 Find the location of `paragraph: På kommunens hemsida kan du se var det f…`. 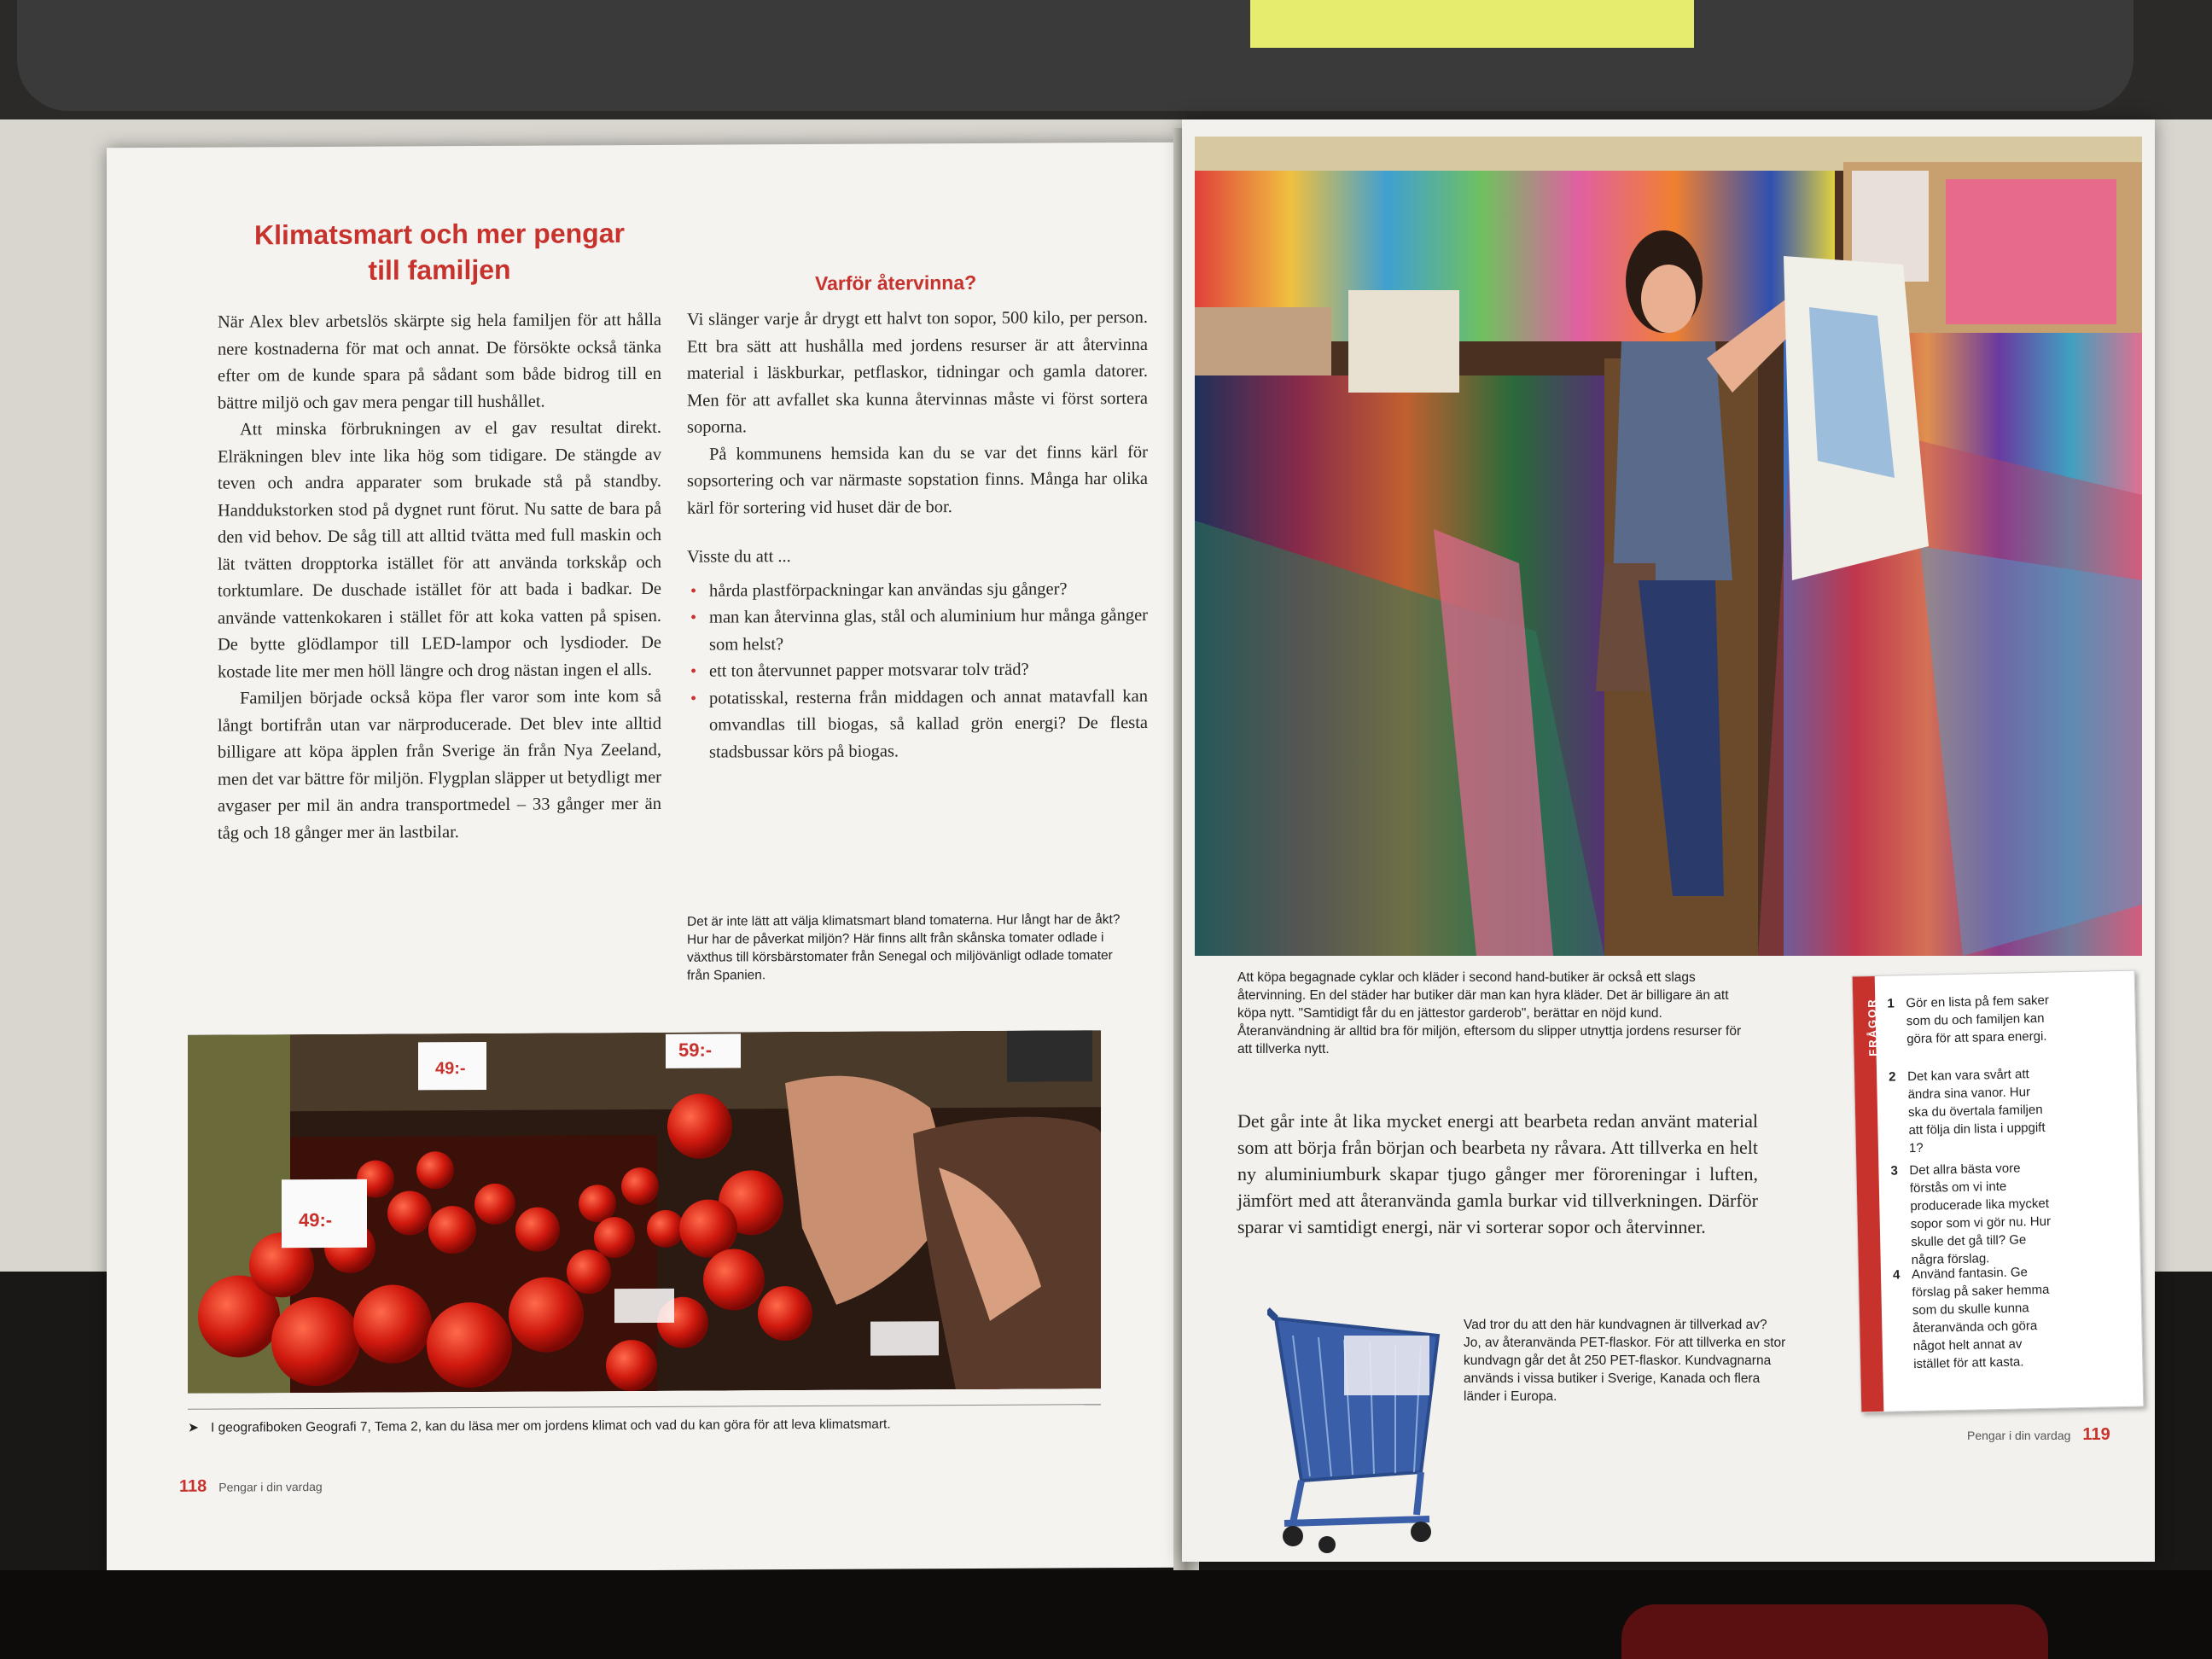

paragraph: På kommunens hemsida kan du se var det f… is located at coordinates (917, 480).